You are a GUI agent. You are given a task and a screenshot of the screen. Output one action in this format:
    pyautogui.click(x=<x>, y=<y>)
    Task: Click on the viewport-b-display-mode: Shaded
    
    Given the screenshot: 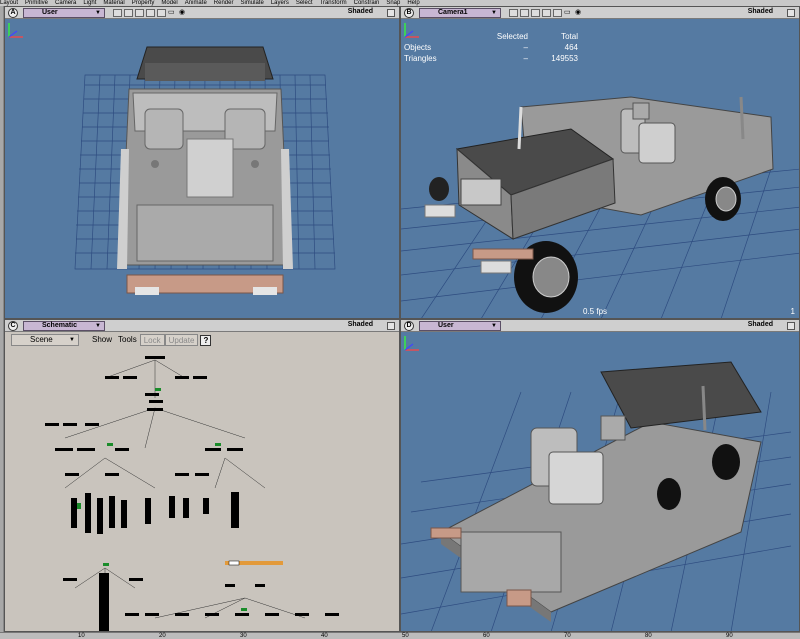 What is the action you would take?
    pyautogui.click(x=760, y=11)
    